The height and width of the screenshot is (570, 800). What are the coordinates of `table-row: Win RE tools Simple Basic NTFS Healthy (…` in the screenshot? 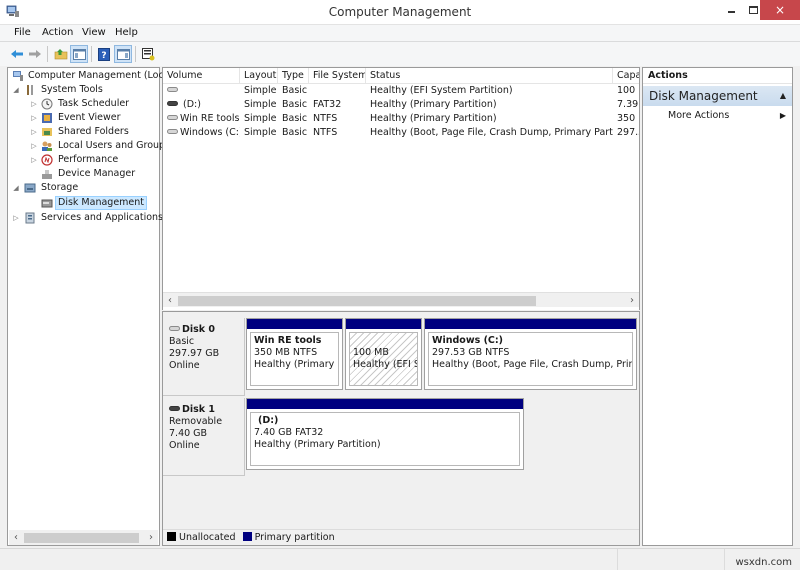 It's located at (401, 119).